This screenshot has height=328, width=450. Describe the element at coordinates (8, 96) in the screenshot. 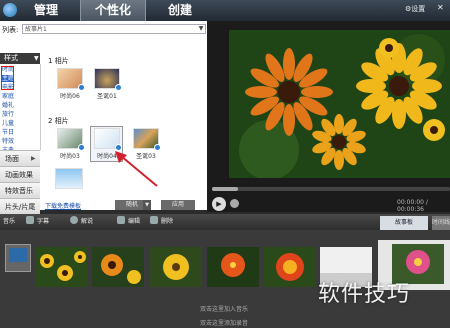

I see `style-item: 家庭` at that location.